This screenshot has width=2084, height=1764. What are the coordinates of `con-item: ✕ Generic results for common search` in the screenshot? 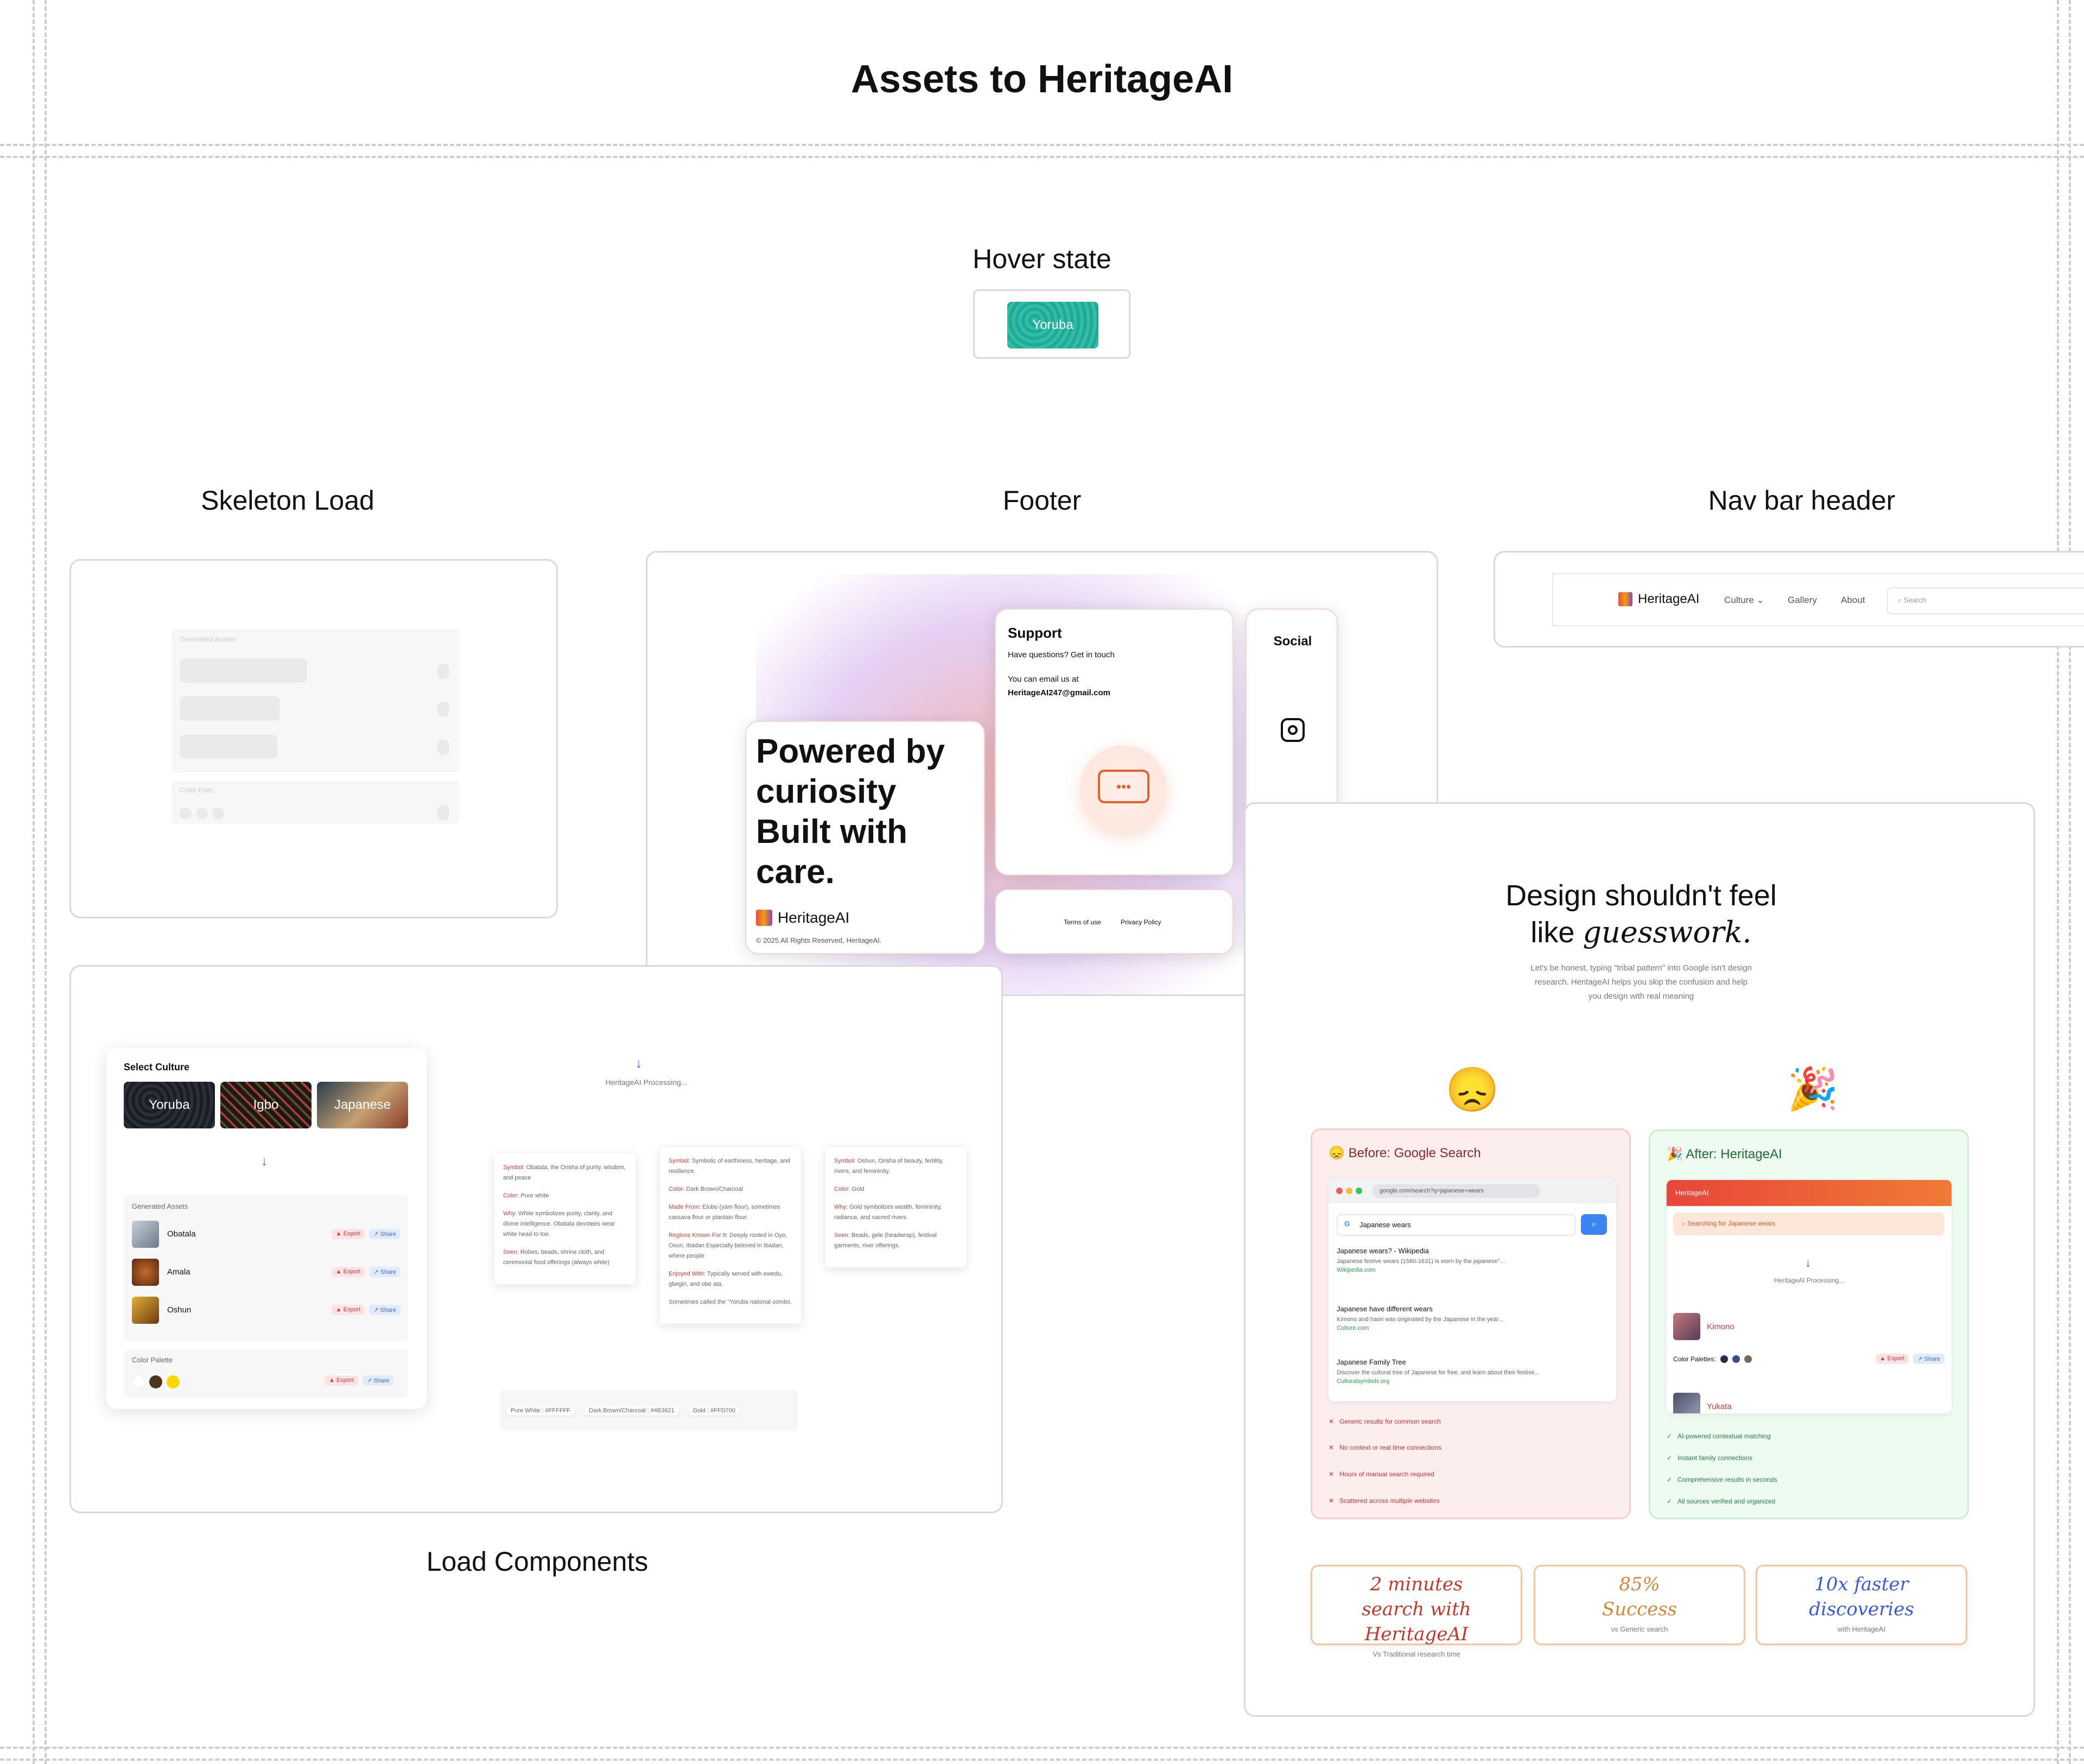 It's located at (1385, 1421).